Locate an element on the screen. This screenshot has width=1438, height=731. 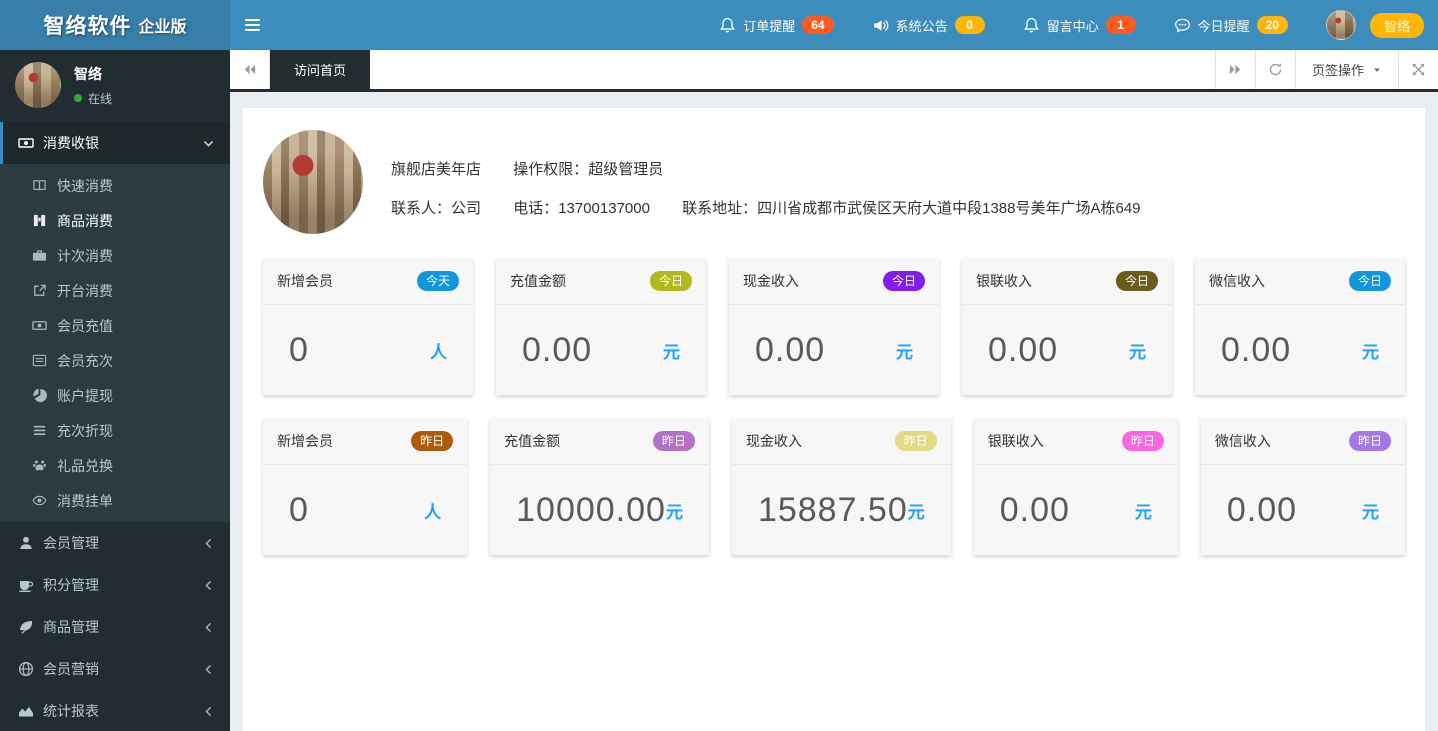
submenu-item-goods-consume: 商品消费 is located at coordinates (115, 220).